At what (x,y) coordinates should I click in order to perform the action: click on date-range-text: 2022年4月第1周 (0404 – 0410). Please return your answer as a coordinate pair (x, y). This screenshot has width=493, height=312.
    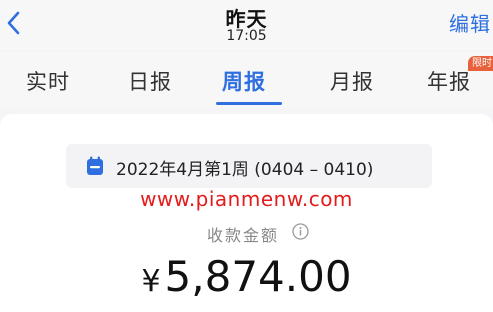
    Looking at the image, I should click on (245, 170).